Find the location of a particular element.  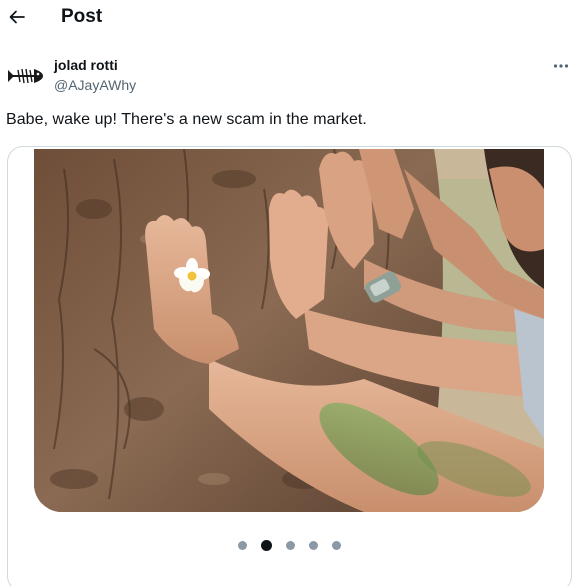

carousel-indicator is located at coordinates (289, 545).